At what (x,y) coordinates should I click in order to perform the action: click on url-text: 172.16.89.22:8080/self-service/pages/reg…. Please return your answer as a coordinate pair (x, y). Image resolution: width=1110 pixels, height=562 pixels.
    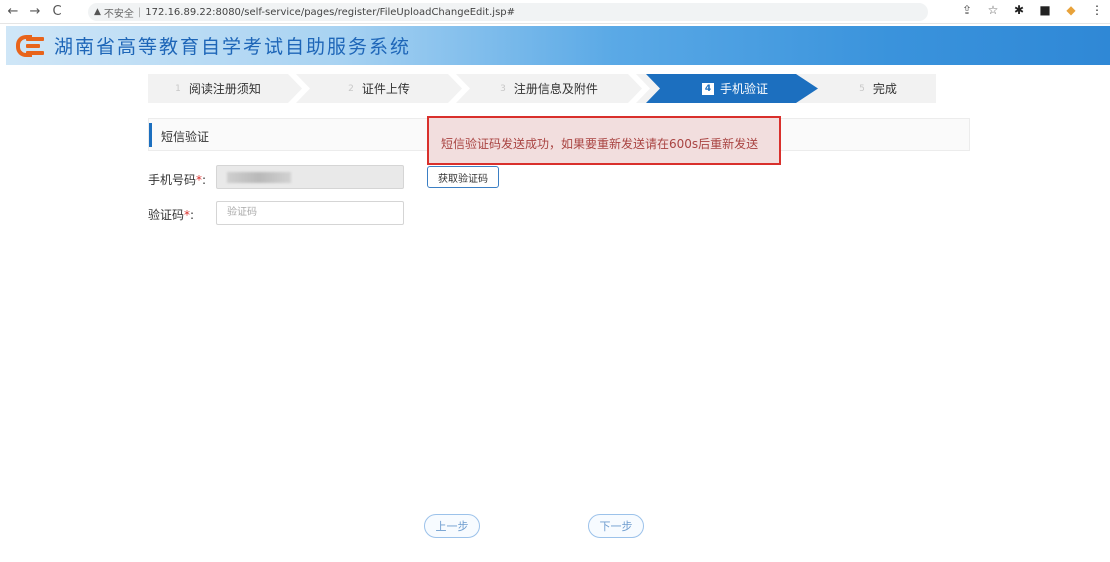
    Looking at the image, I should click on (330, 12).